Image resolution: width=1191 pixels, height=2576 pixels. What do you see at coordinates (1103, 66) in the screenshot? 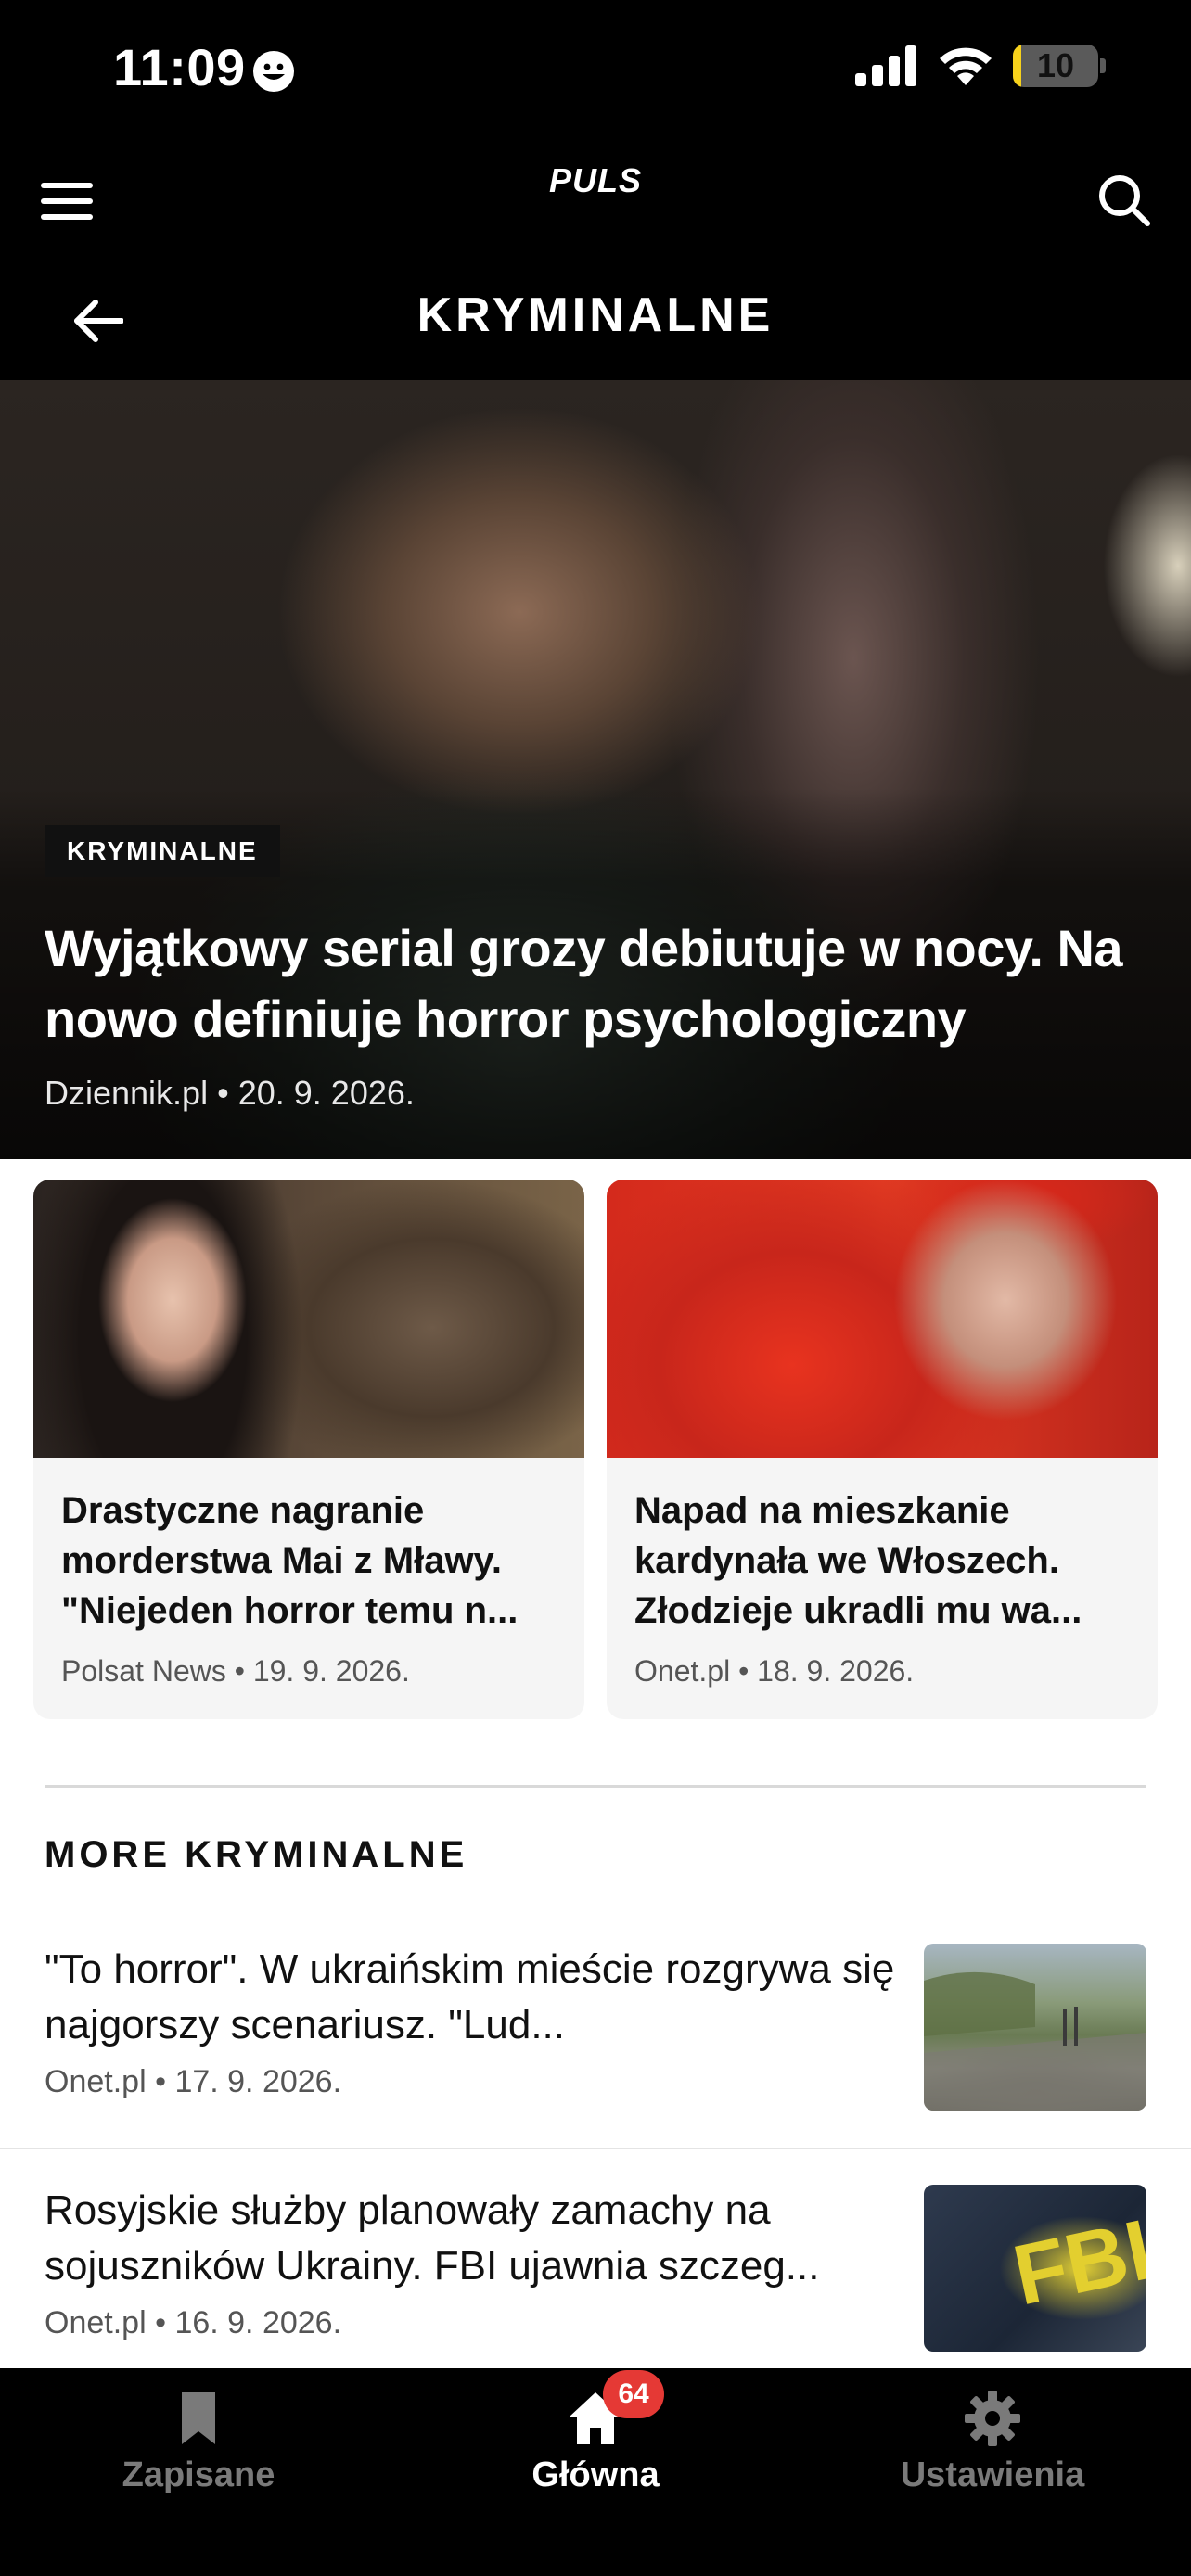
I see `battery-tip` at bounding box center [1103, 66].